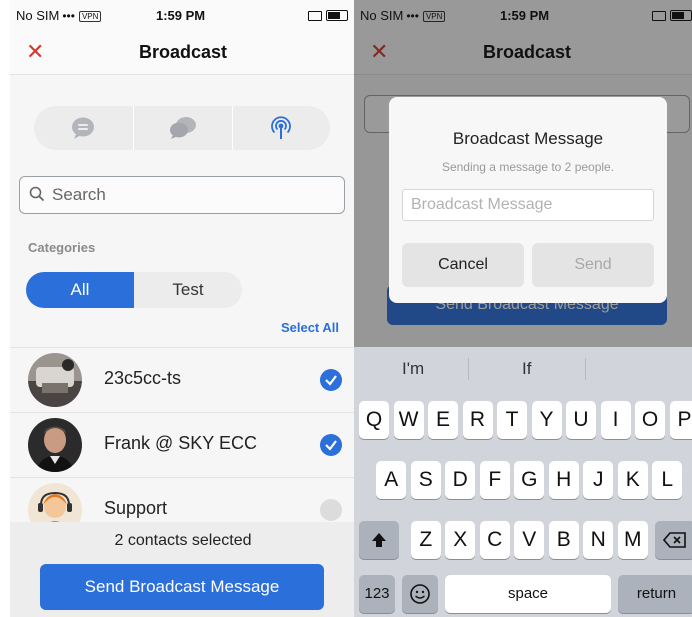 This screenshot has width=692, height=617. What do you see at coordinates (593, 265) in the screenshot?
I see `send-button: Send` at bounding box center [593, 265].